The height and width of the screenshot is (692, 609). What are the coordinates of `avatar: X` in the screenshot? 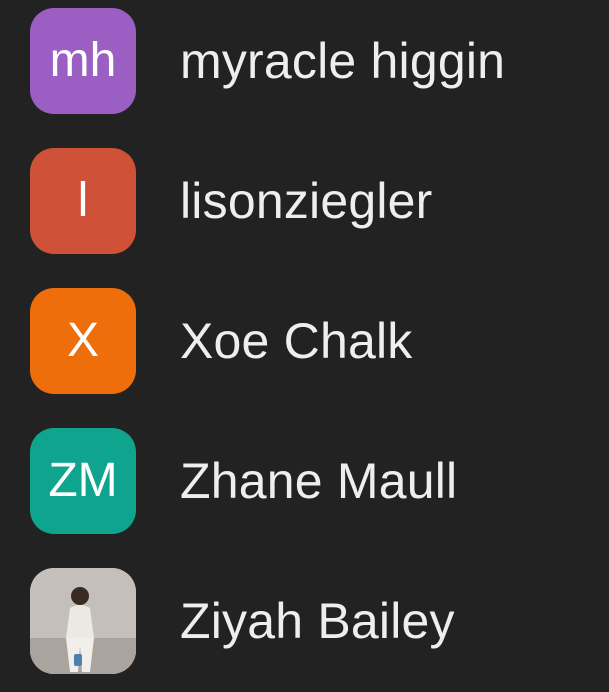 It's located at (83, 341).